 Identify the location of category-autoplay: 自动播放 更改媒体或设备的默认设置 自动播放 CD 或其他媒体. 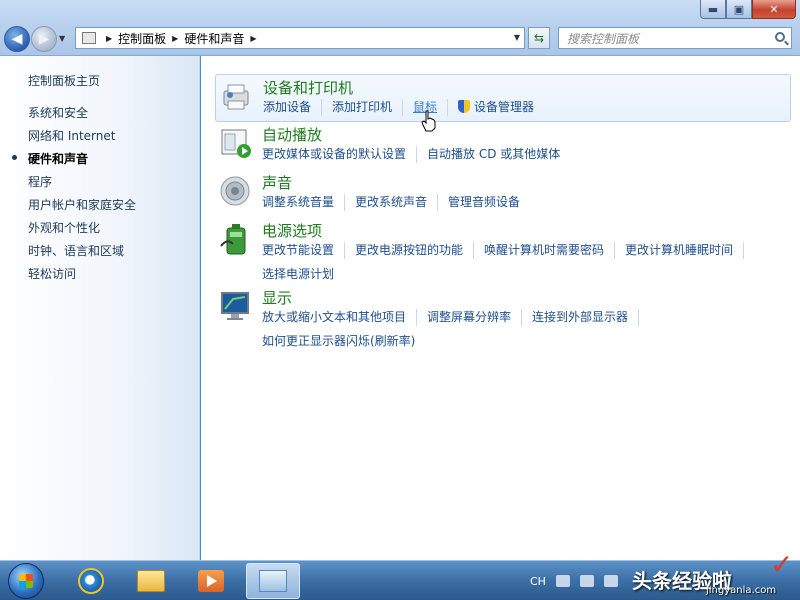
(503, 145).